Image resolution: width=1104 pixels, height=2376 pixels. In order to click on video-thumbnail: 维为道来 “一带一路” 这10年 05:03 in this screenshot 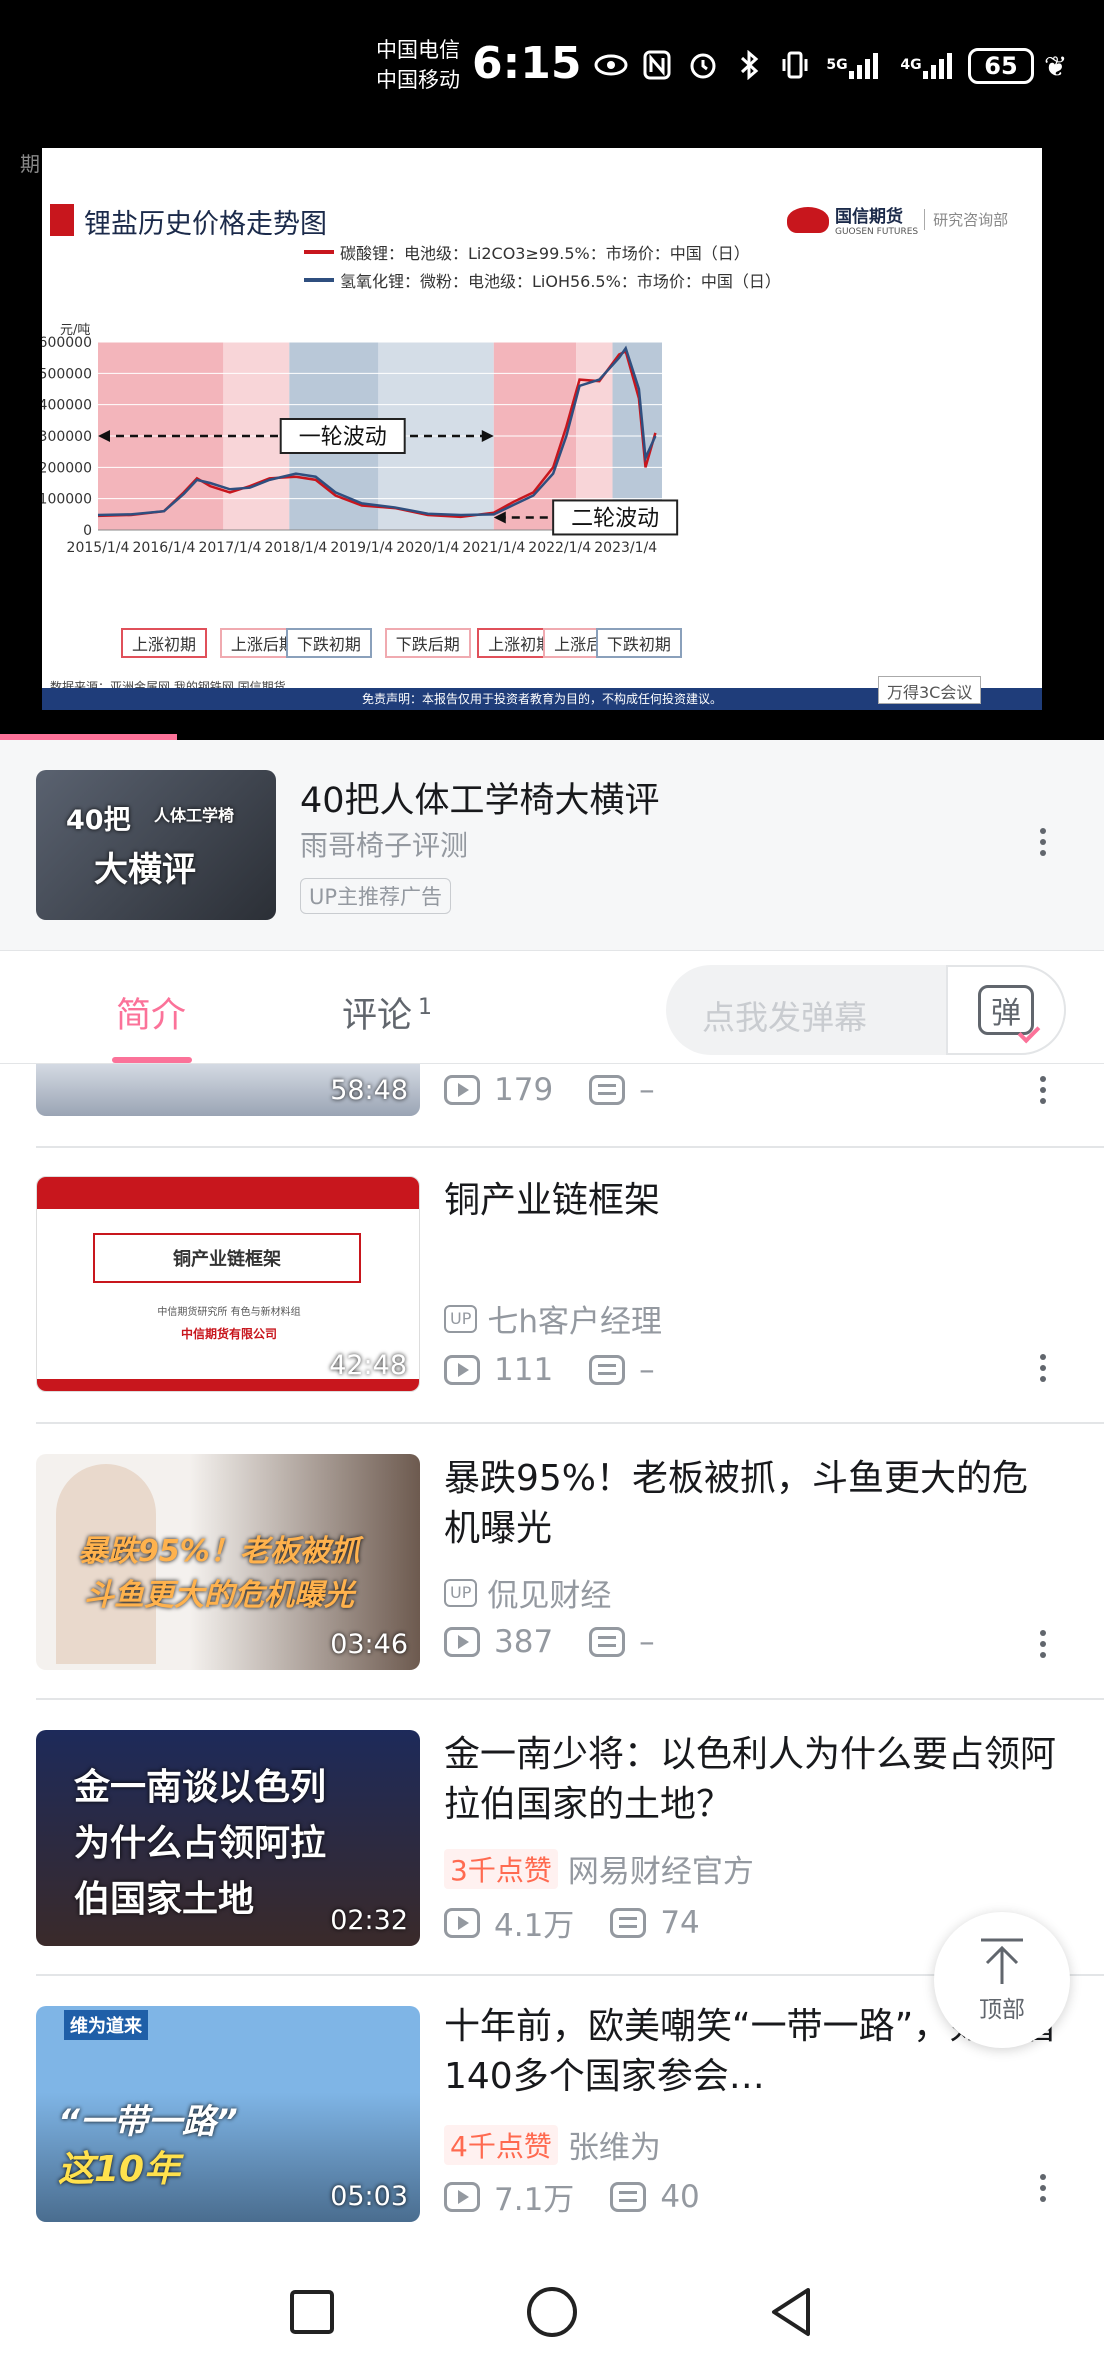, I will do `click(228, 2114)`.